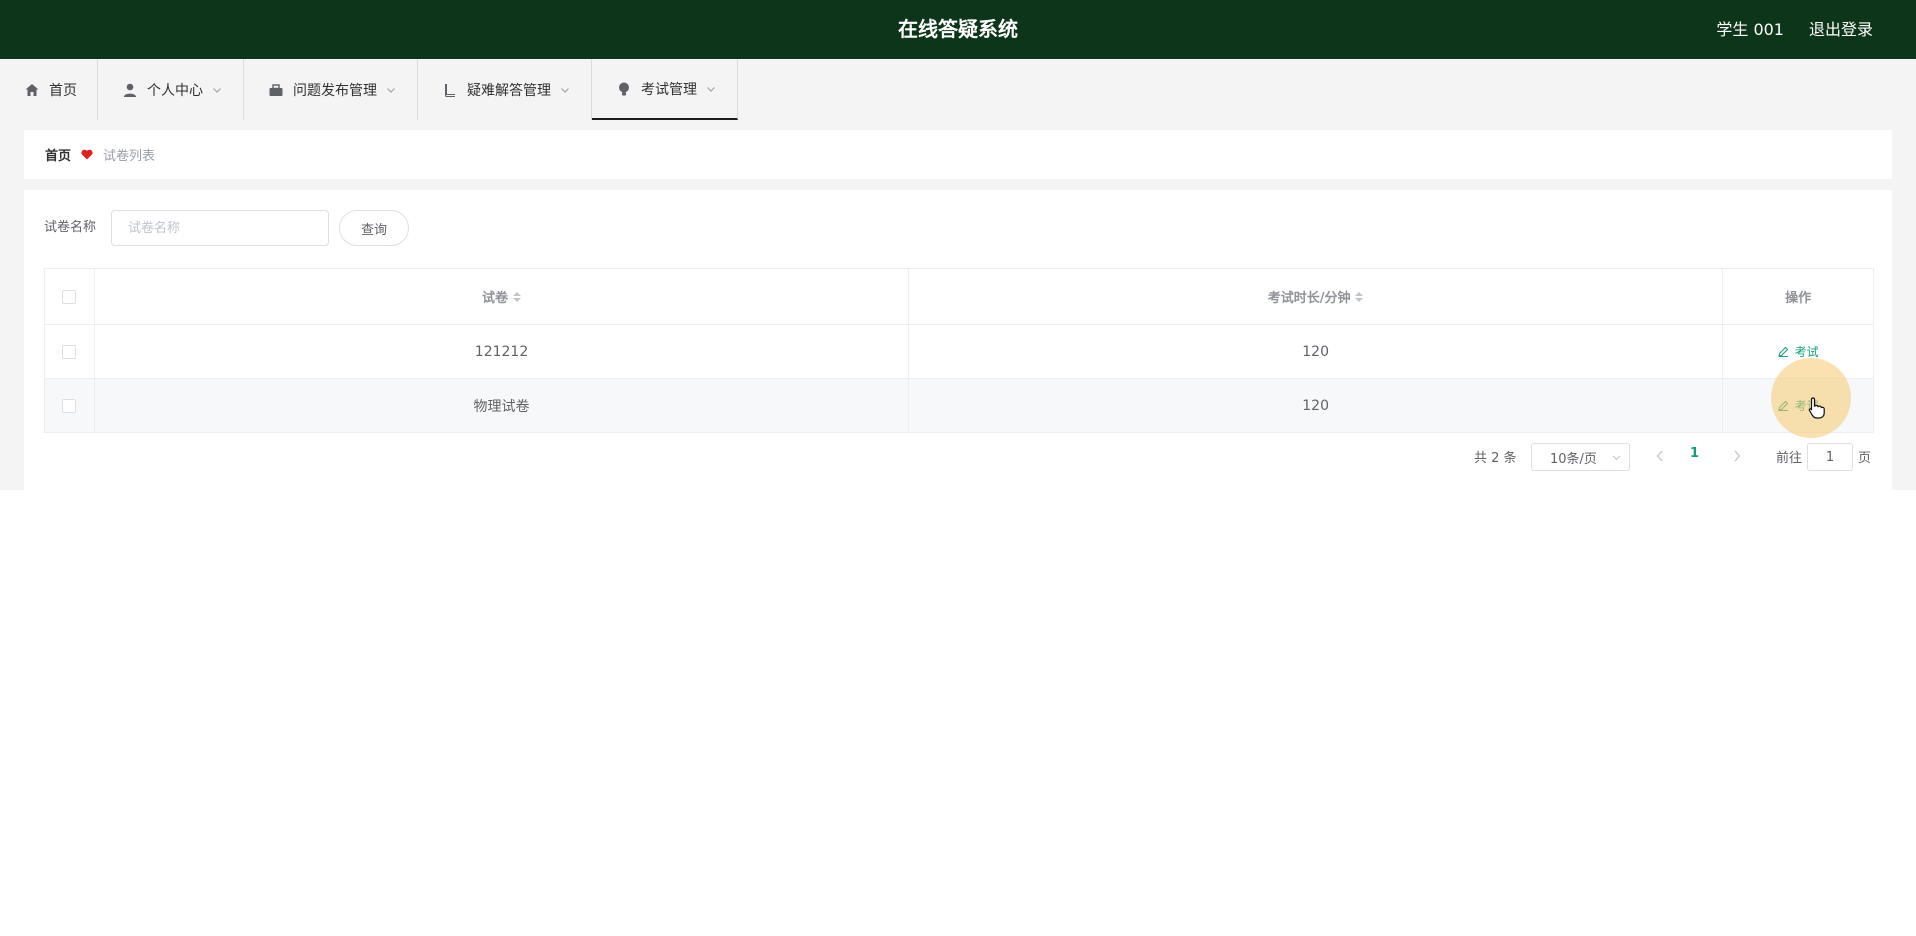  I want to click on prev-page-icon, so click(1660, 456).